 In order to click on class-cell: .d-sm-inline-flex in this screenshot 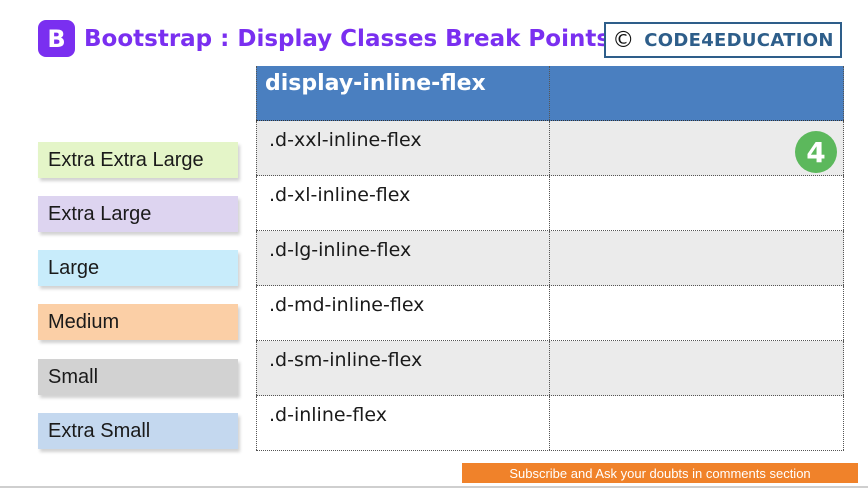, I will do `click(403, 368)`.